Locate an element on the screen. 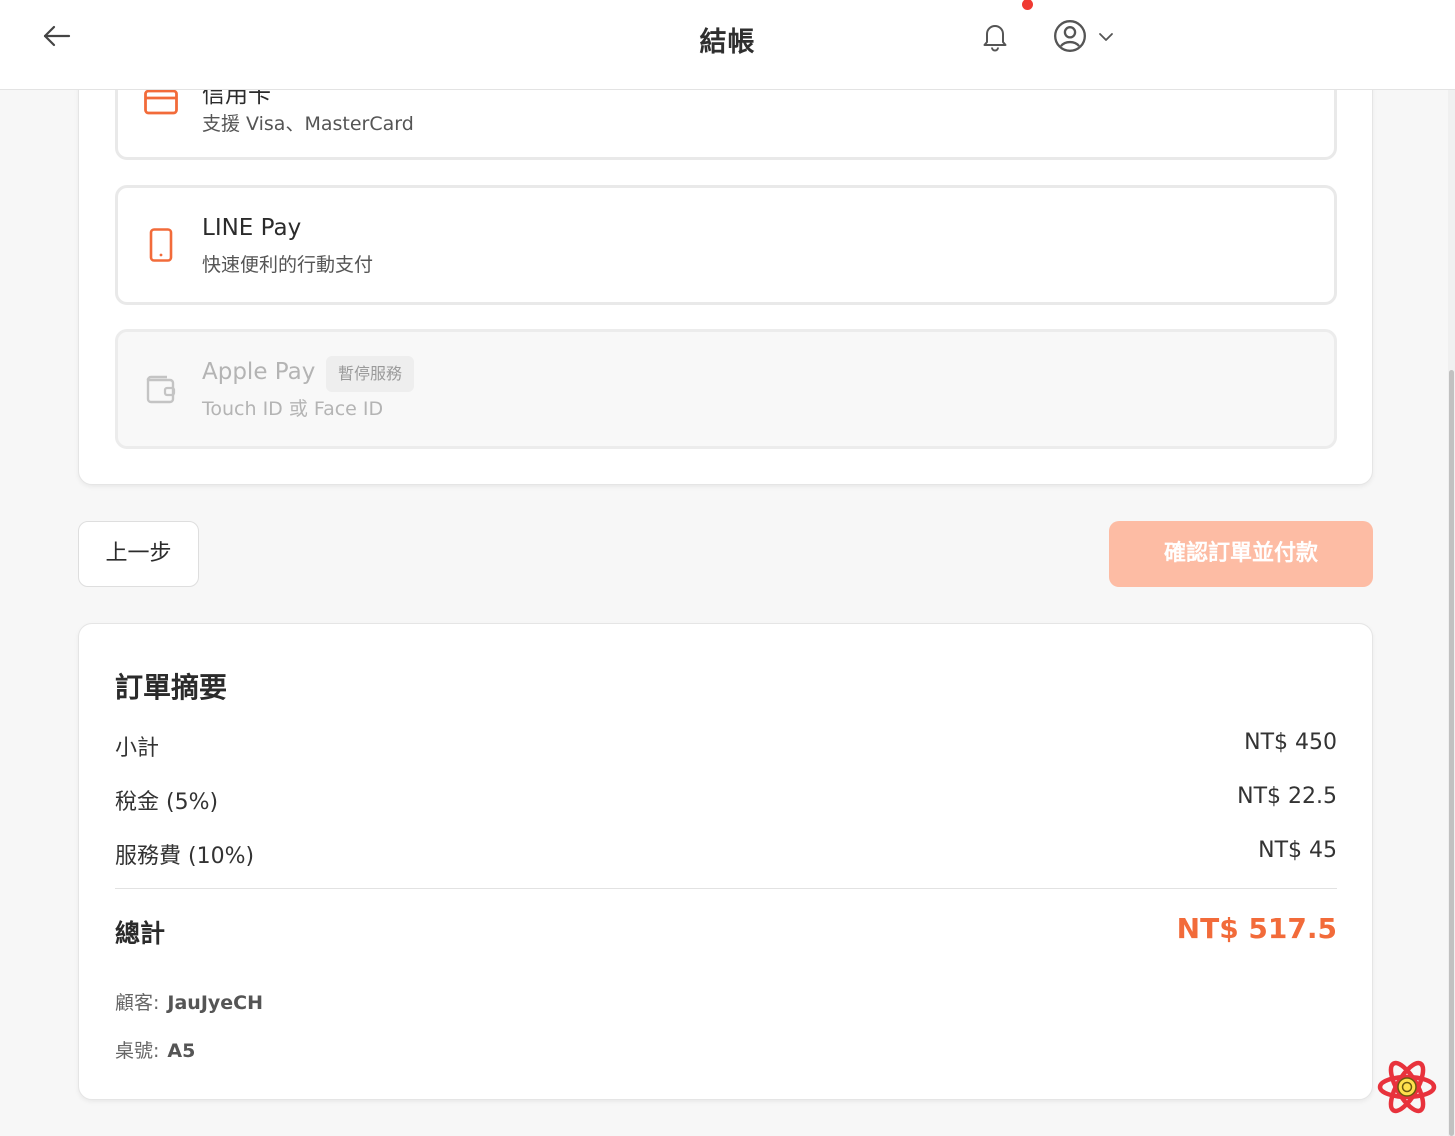 The width and height of the screenshot is (1455, 1136). total-label: 總計 is located at coordinates (140, 933).